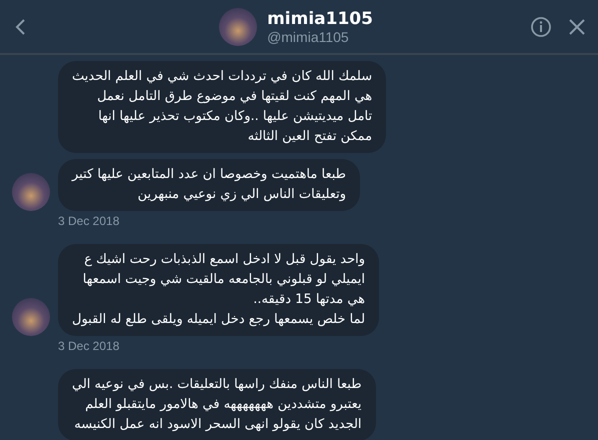 The height and width of the screenshot is (440, 598). I want to click on message-bubble: طبعا ماهتميت وخصوصا ان عدد المتابعين عليها كتير وتعليقات الناس الي زي نوعيي منبهرين, so click(209, 185).